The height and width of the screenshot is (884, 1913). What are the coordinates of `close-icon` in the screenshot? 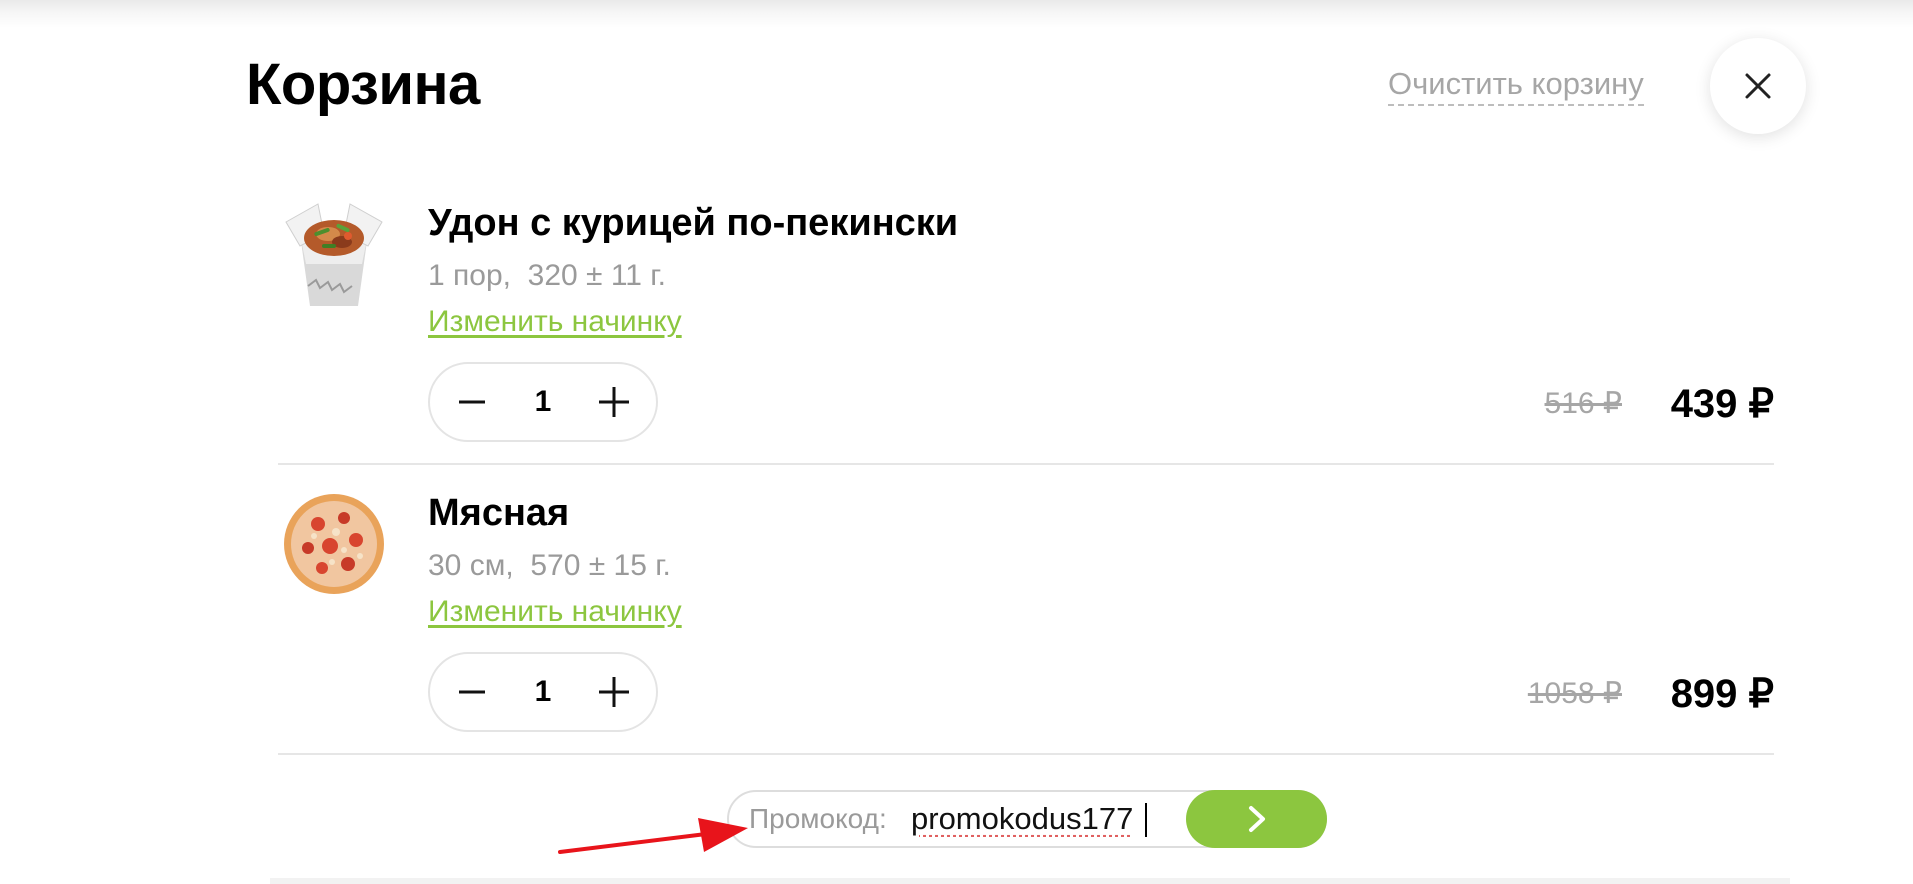 It's located at (1758, 86).